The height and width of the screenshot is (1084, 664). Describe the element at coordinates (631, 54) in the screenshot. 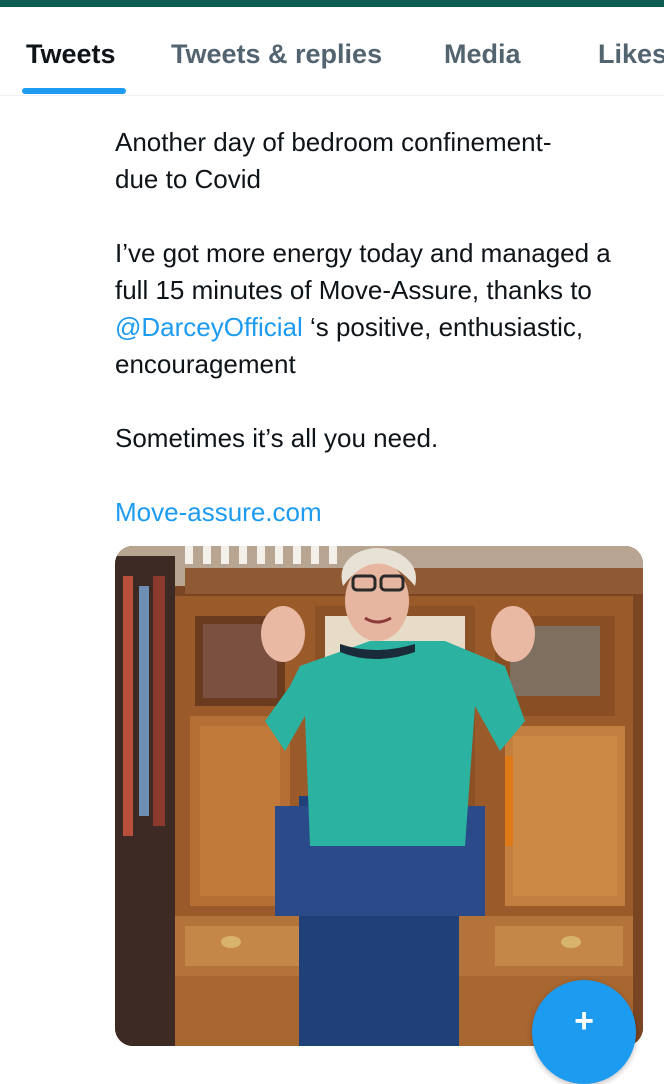

I see `tab-likes: Likes` at that location.